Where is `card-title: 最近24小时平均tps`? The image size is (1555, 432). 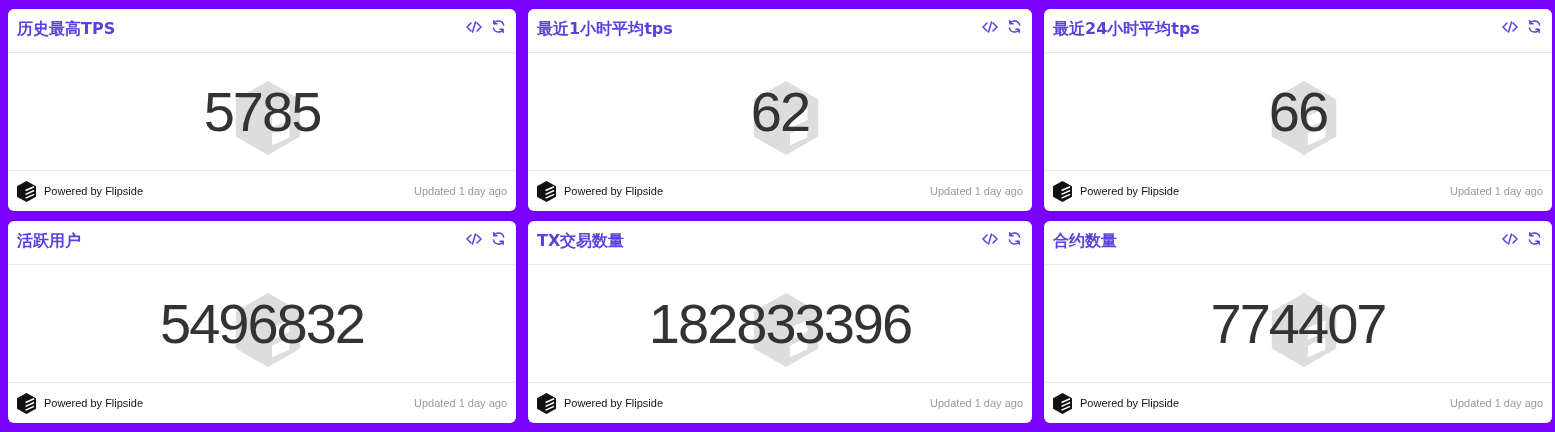
card-title: 最近24小时平均tps is located at coordinates (1127, 29).